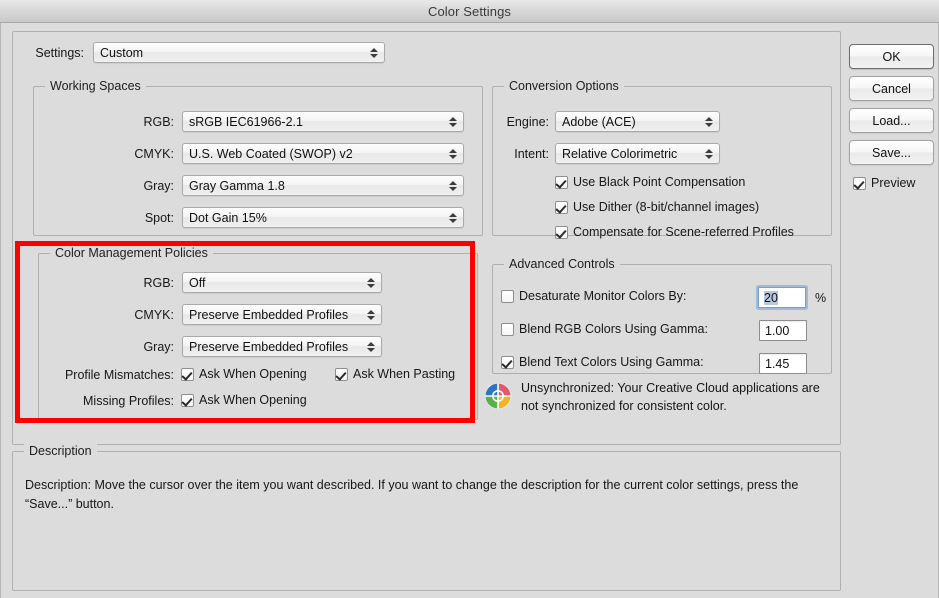 This screenshot has height=598, width=939. What do you see at coordinates (683, 232) in the screenshot?
I see `compensate-scene-referred-profiles-label: Compensate for Scene-referred Profiles` at bounding box center [683, 232].